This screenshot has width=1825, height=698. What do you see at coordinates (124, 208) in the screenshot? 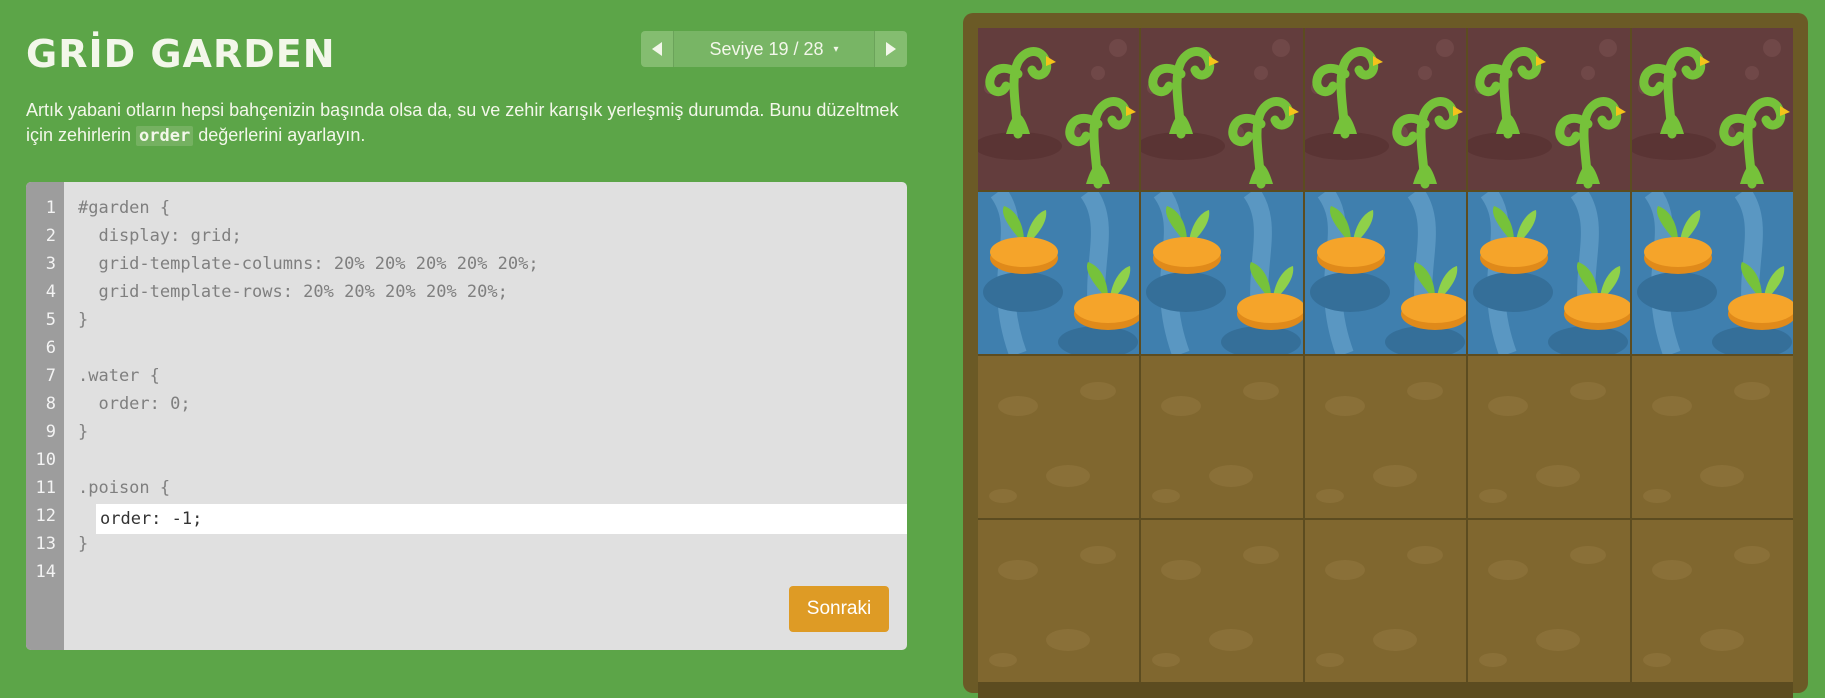
I see `code-line: #garden {` at bounding box center [124, 208].